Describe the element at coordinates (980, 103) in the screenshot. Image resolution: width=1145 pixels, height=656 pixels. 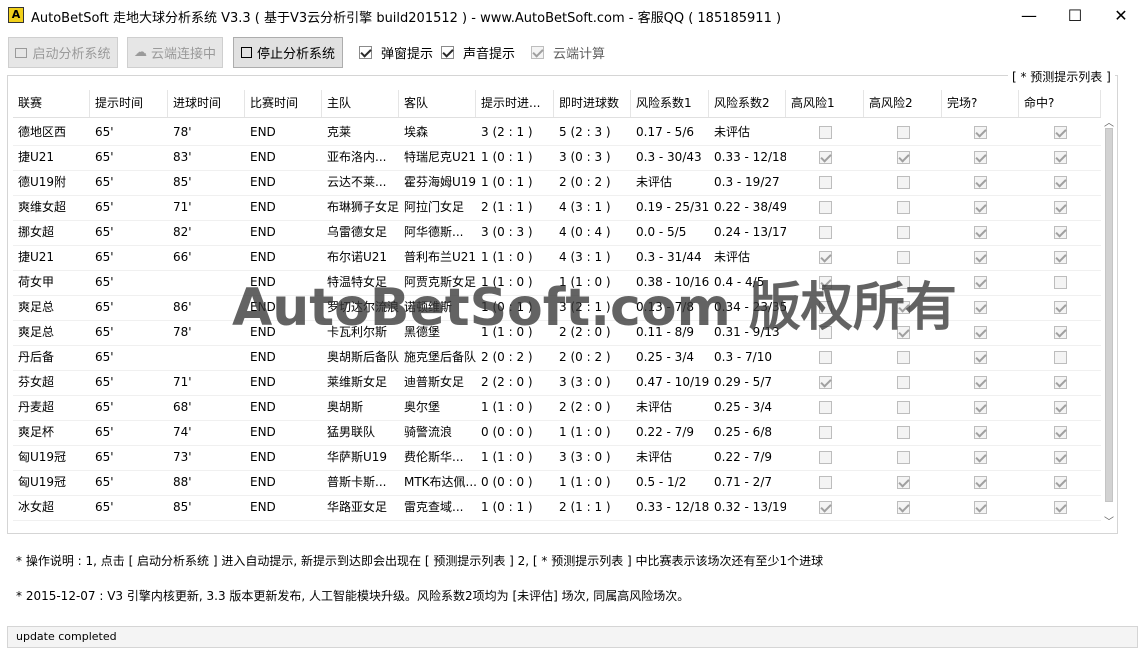
I see `column-header-finished: 完场?` at that location.